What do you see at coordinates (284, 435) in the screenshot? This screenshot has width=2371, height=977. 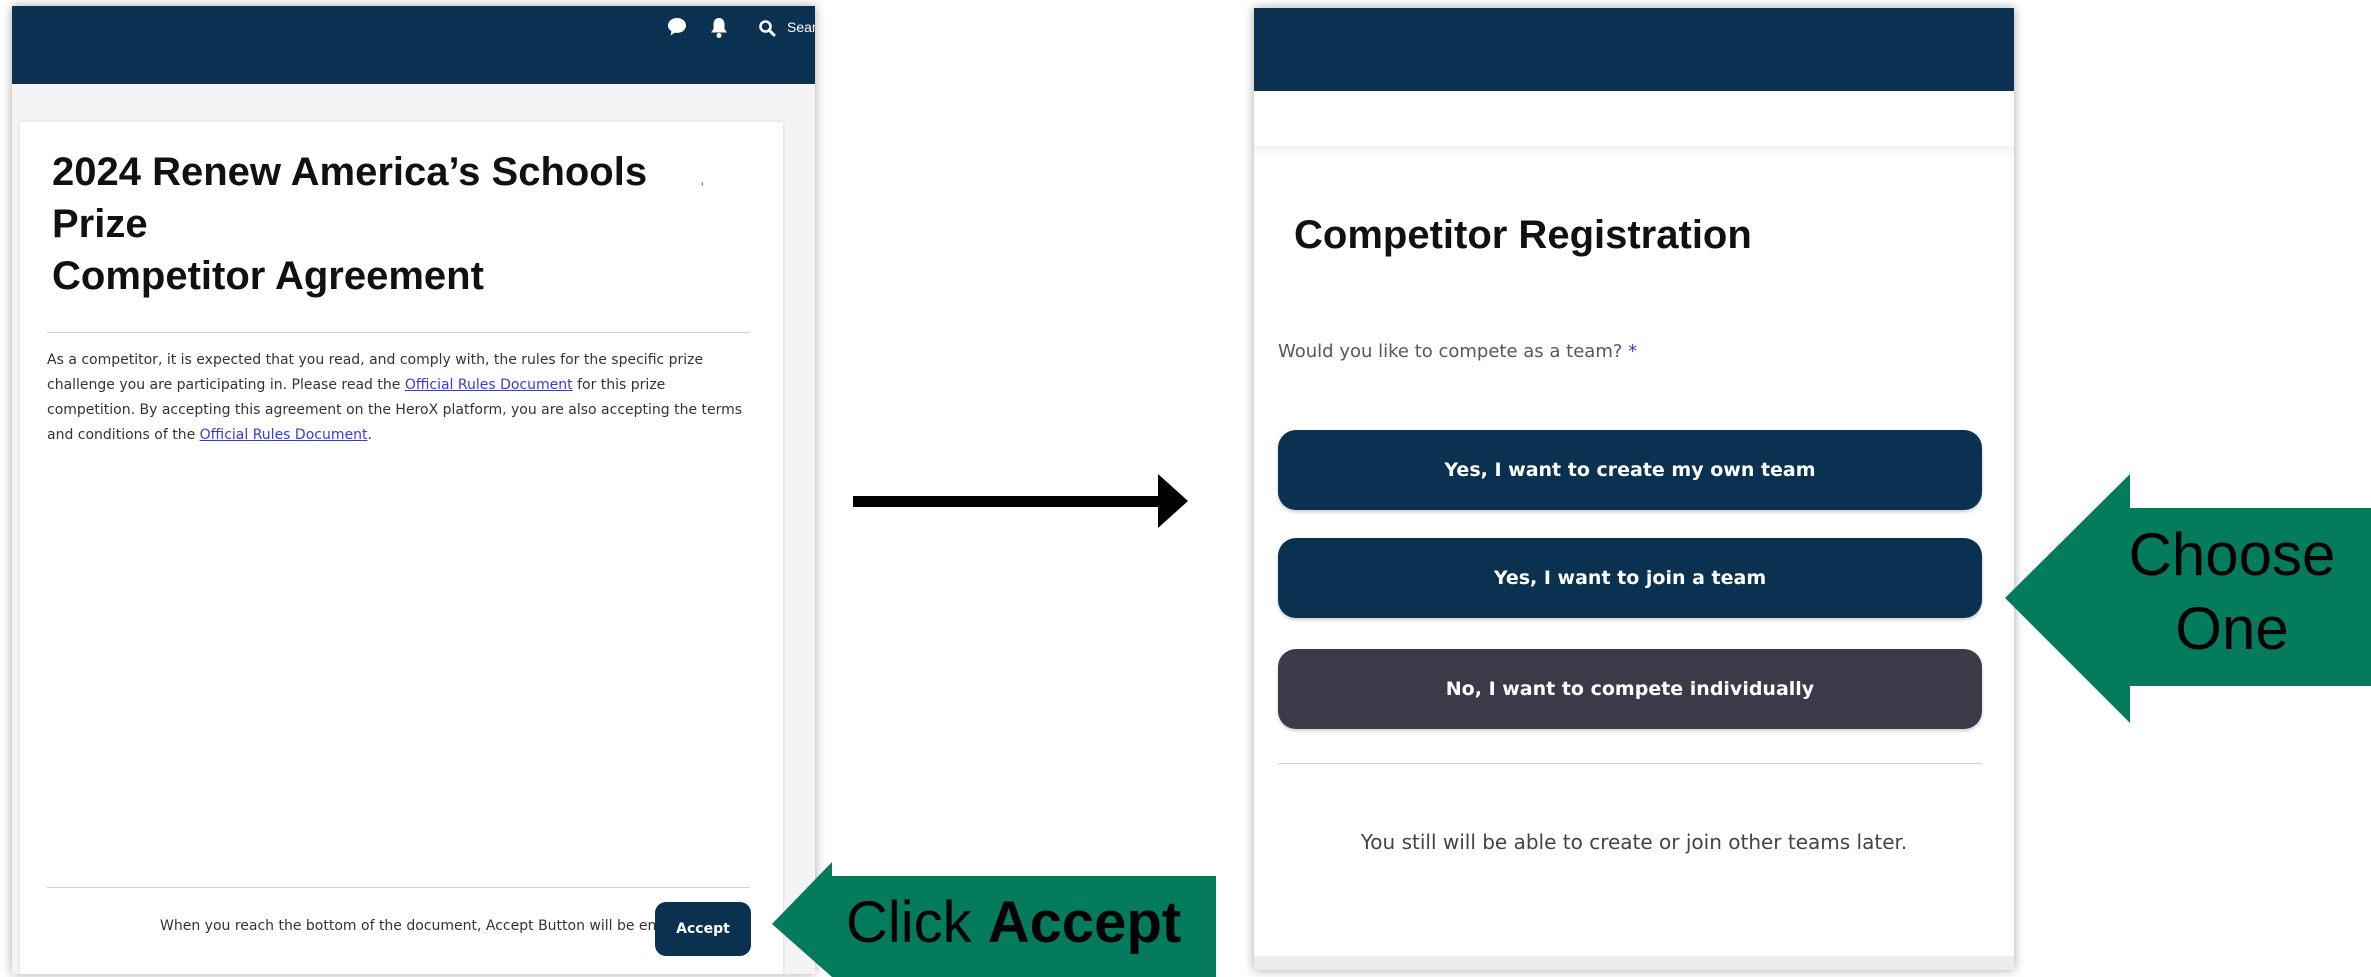 I see `official-rules-link-2: Official Rules Document` at bounding box center [284, 435].